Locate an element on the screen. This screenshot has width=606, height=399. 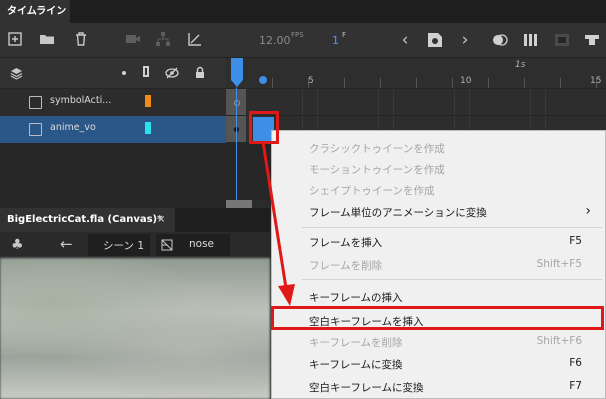
symbol-icon: ♣ is located at coordinates (17, 245).